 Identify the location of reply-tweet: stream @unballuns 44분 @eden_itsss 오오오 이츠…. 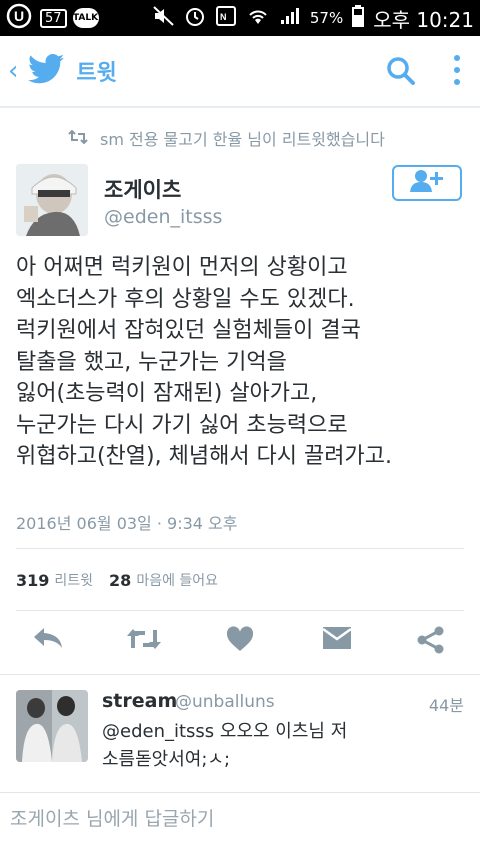
(240, 730).